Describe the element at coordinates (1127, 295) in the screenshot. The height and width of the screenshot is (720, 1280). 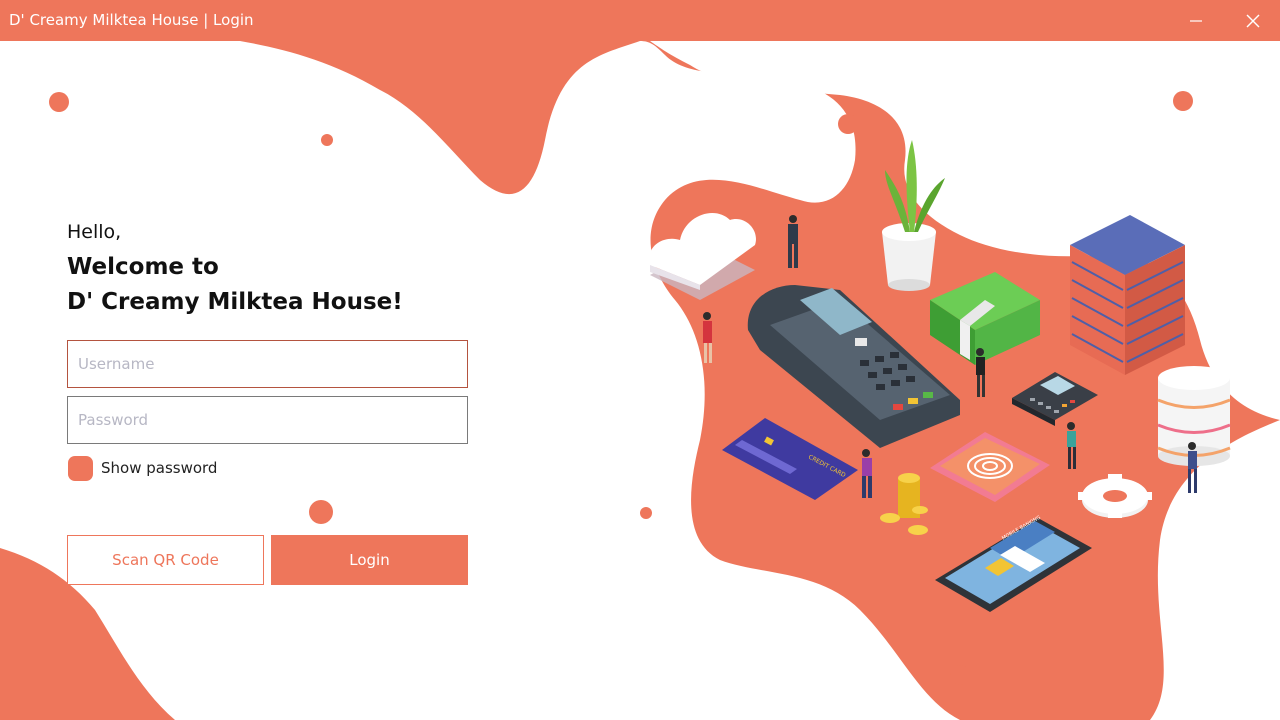
I see `server-icon` at that location.